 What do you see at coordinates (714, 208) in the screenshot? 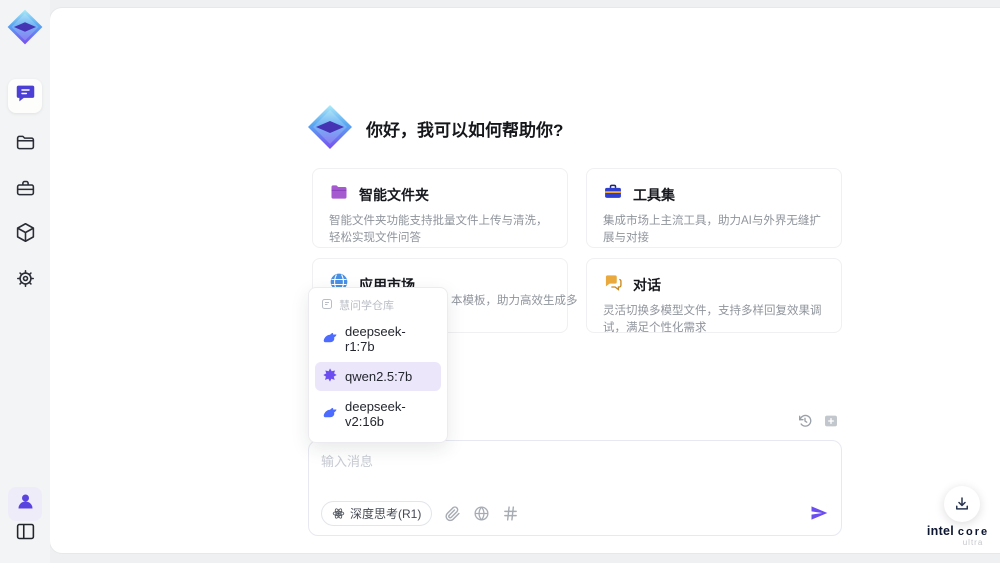
I see `feature-card-toolset: 工具集 集成市场上主流工具，助力AI与外界无缝扩展与对接` at bounding box center [714, 208].